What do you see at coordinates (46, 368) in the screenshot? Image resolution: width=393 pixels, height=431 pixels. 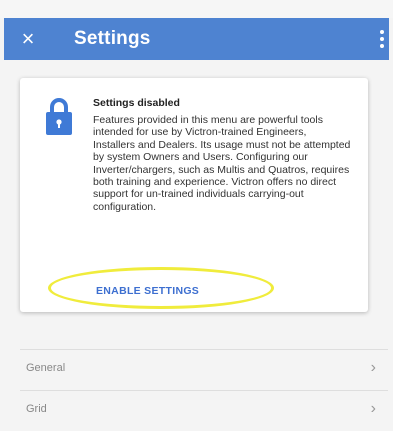 I see `menu-item-label: General` at bounding box center [46, 368].